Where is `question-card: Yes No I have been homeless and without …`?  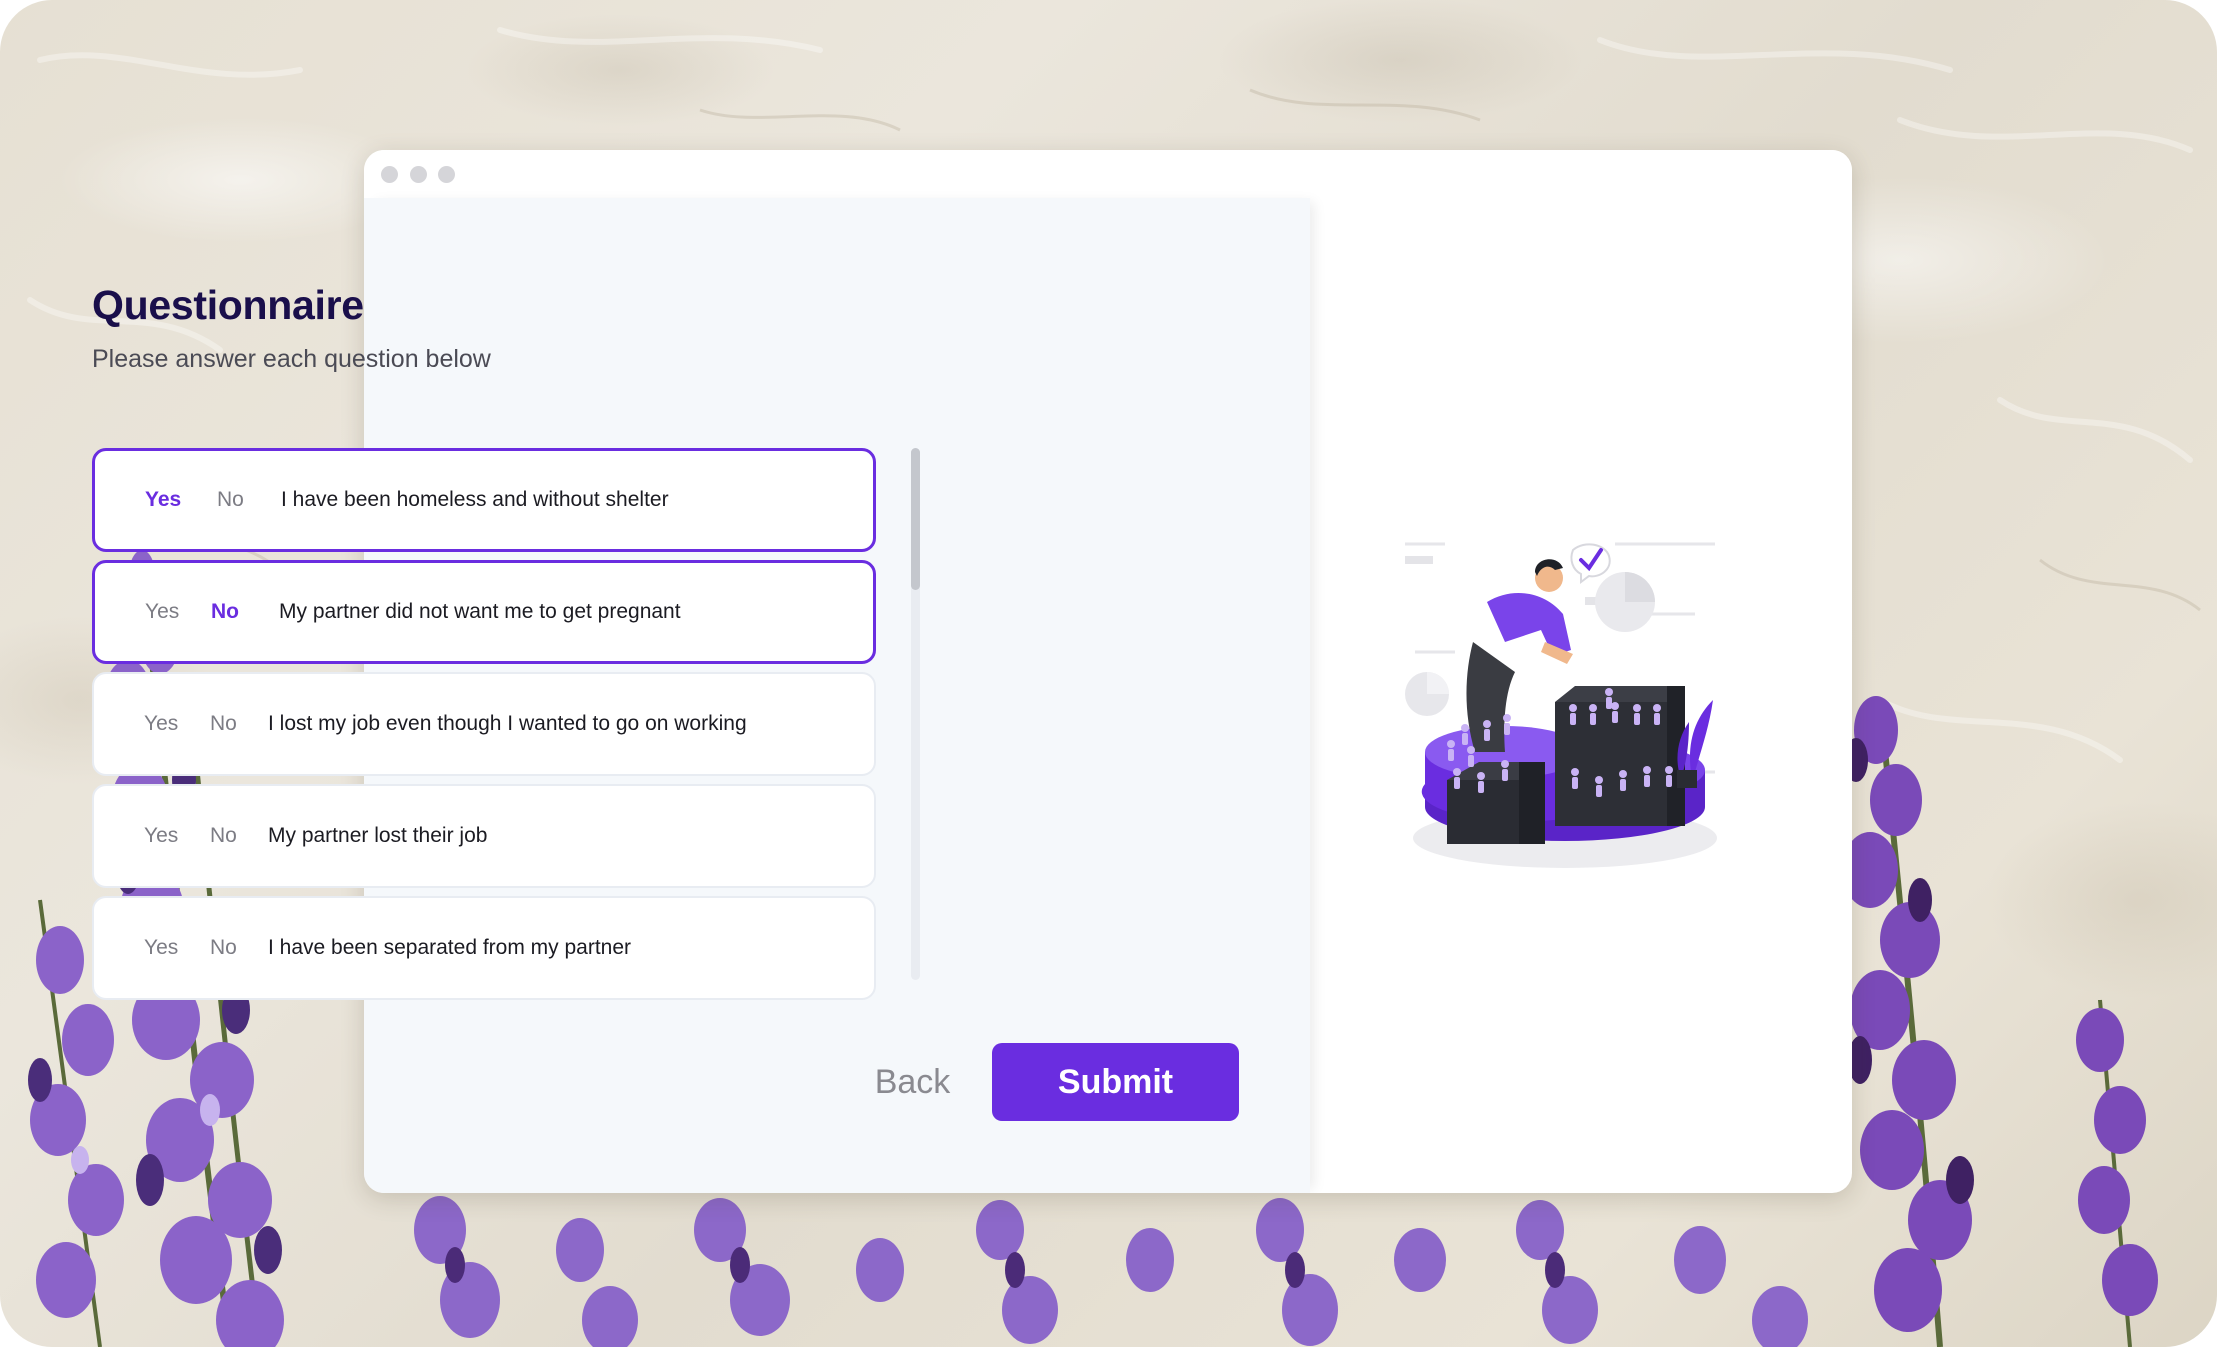
question-card: Yes No I have been homeless and without … is located at coordinates (484, 500).